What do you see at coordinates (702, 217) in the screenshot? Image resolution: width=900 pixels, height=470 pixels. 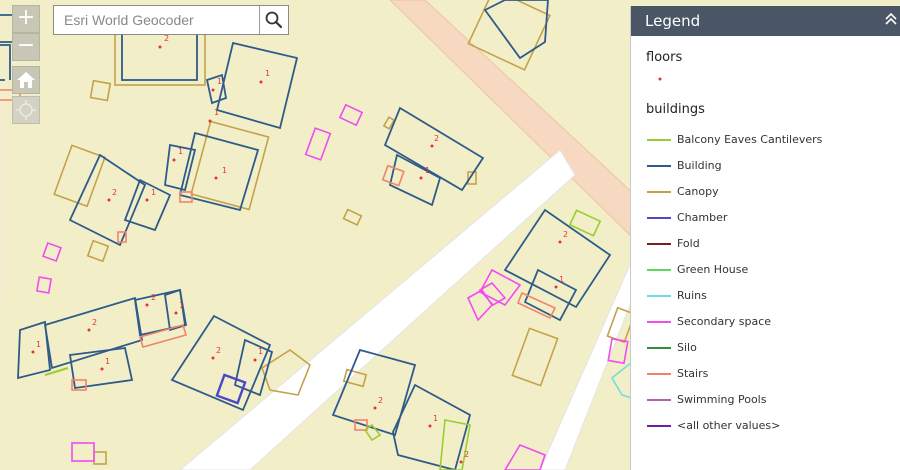 I see `legend-item-label: Chamber` at bounding box center [702, 217].